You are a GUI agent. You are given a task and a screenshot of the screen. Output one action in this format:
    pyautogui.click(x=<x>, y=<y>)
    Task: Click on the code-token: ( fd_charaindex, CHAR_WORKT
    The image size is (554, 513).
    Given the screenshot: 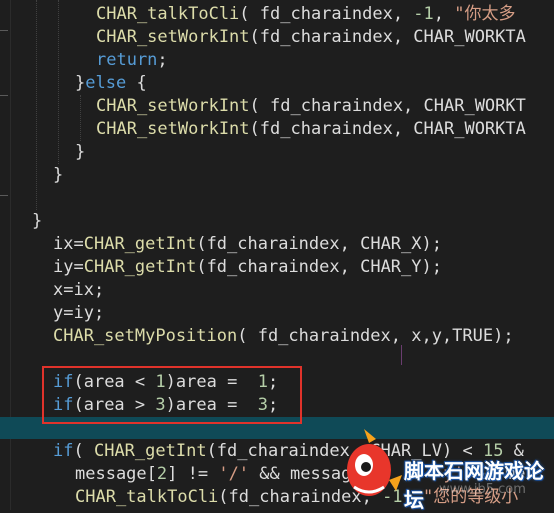 What is the action you would take?
    pyautogui.click(x=387, y=106)
    